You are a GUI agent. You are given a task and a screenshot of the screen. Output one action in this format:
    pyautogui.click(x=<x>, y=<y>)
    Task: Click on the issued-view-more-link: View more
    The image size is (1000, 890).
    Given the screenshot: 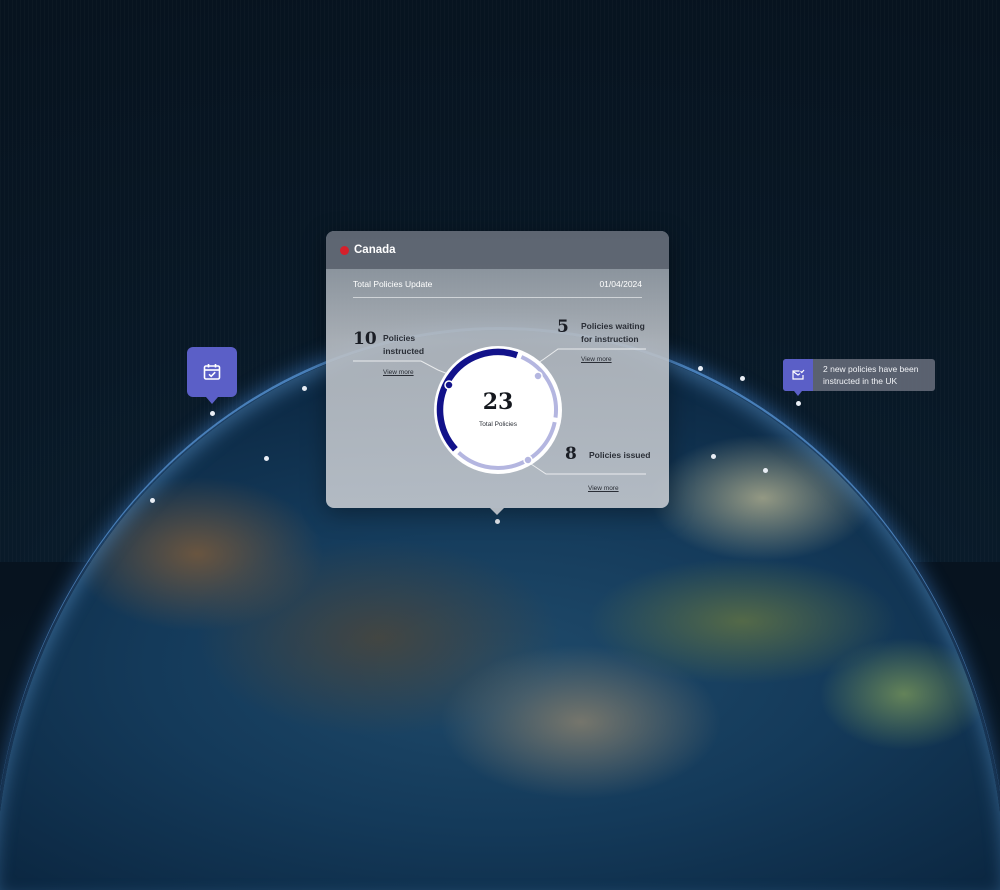 What is the action you would take?
    pyautogui.click(x=603, y=488)
    